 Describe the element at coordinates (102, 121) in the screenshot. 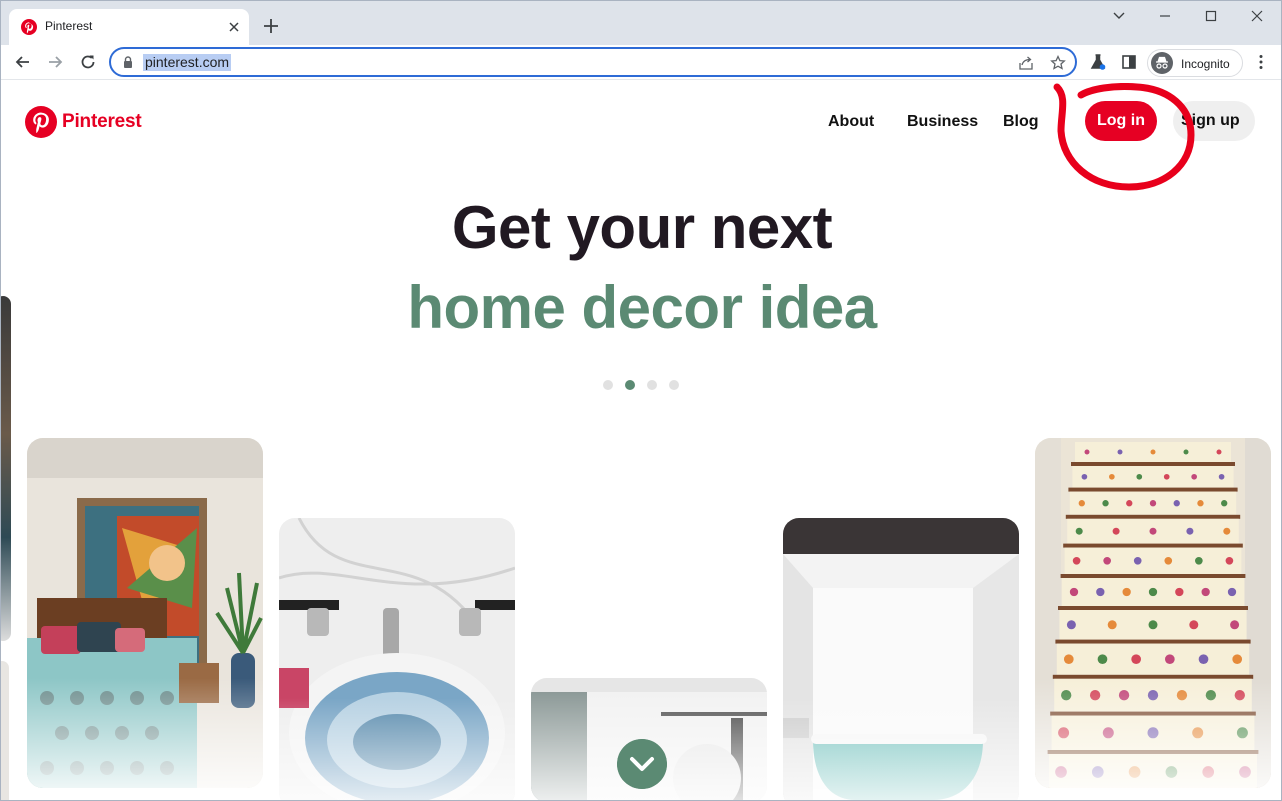

I see `pinterest-logo-text: Pinterest` at that location.